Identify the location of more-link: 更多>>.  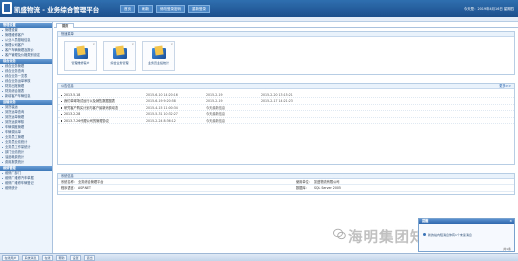
(505, 86).